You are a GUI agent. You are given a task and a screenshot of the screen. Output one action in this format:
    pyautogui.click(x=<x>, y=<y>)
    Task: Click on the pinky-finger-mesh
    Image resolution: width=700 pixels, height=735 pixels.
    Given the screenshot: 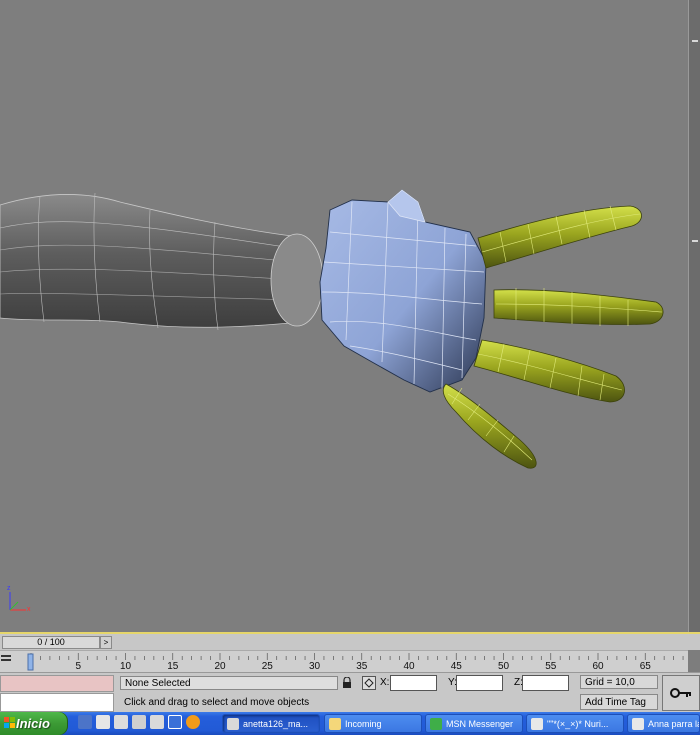 What is the action you would take?
    pyautogui.click(x=489, y=426)
    